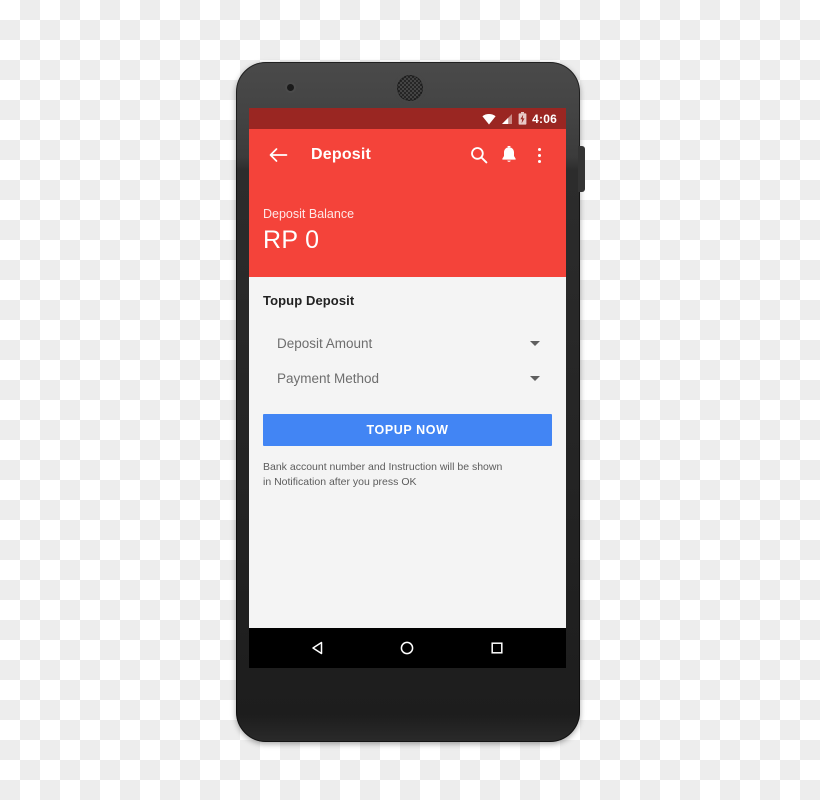 The image size is (820, 800). I want to click on status-bar-clock: 4:06, so click(544, 118).